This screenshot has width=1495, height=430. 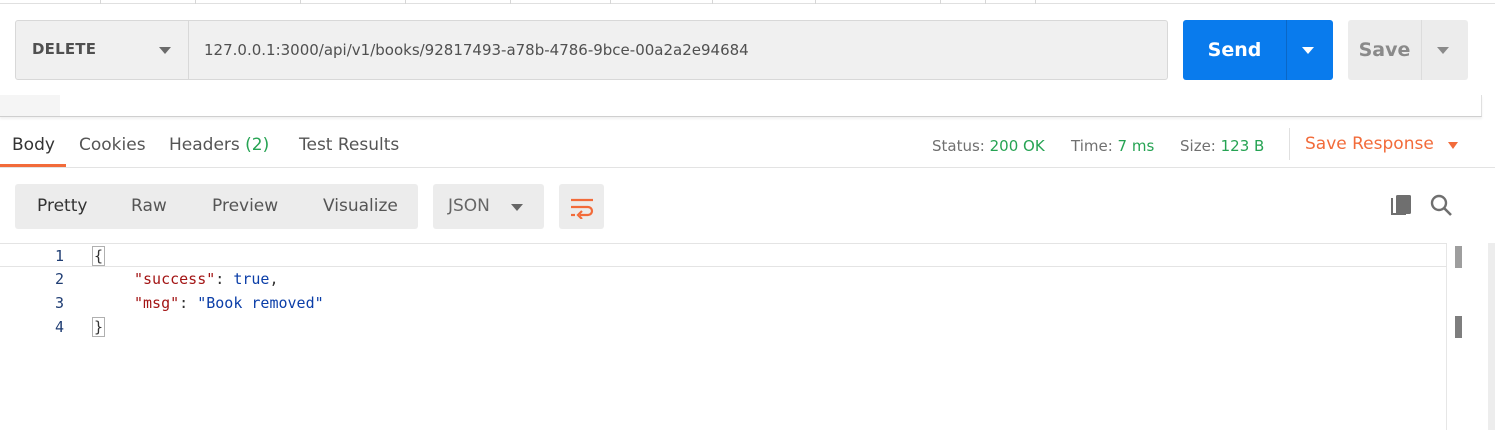 I want to click on active-tab-underline, so click(x=33, y=165).